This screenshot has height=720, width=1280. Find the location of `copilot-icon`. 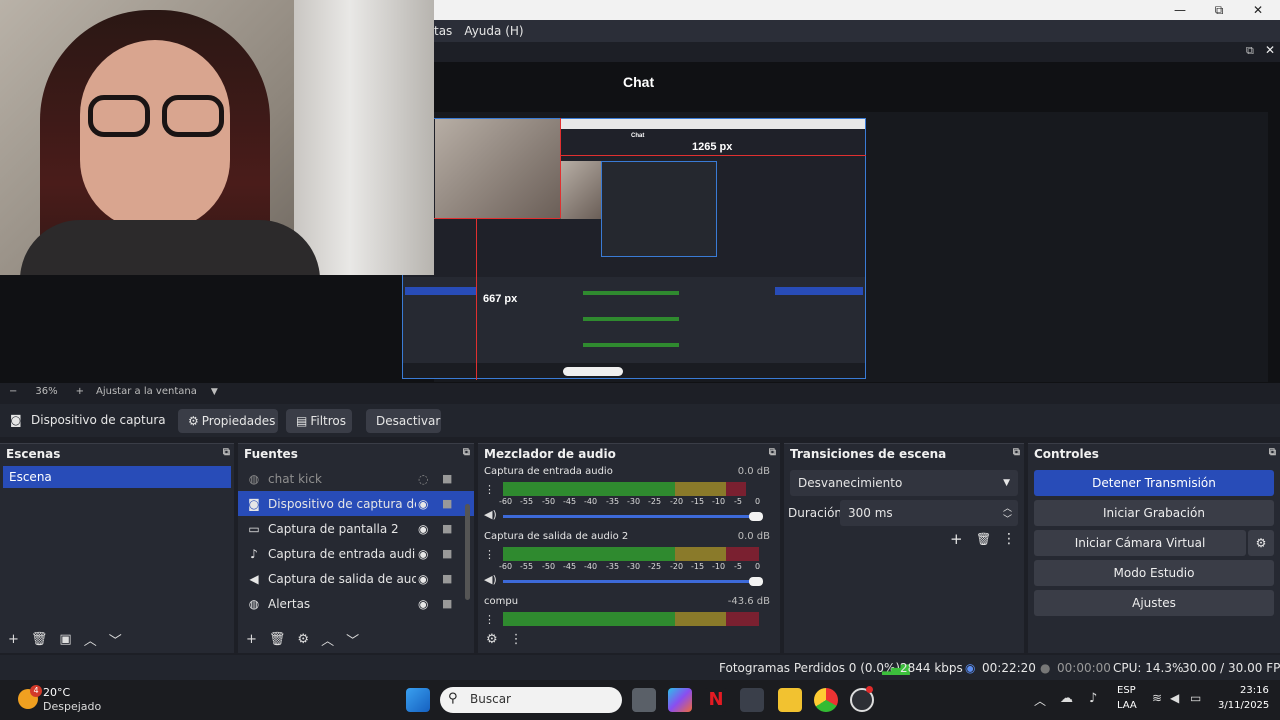

copilot-icon is located at coordinates (680, 700).